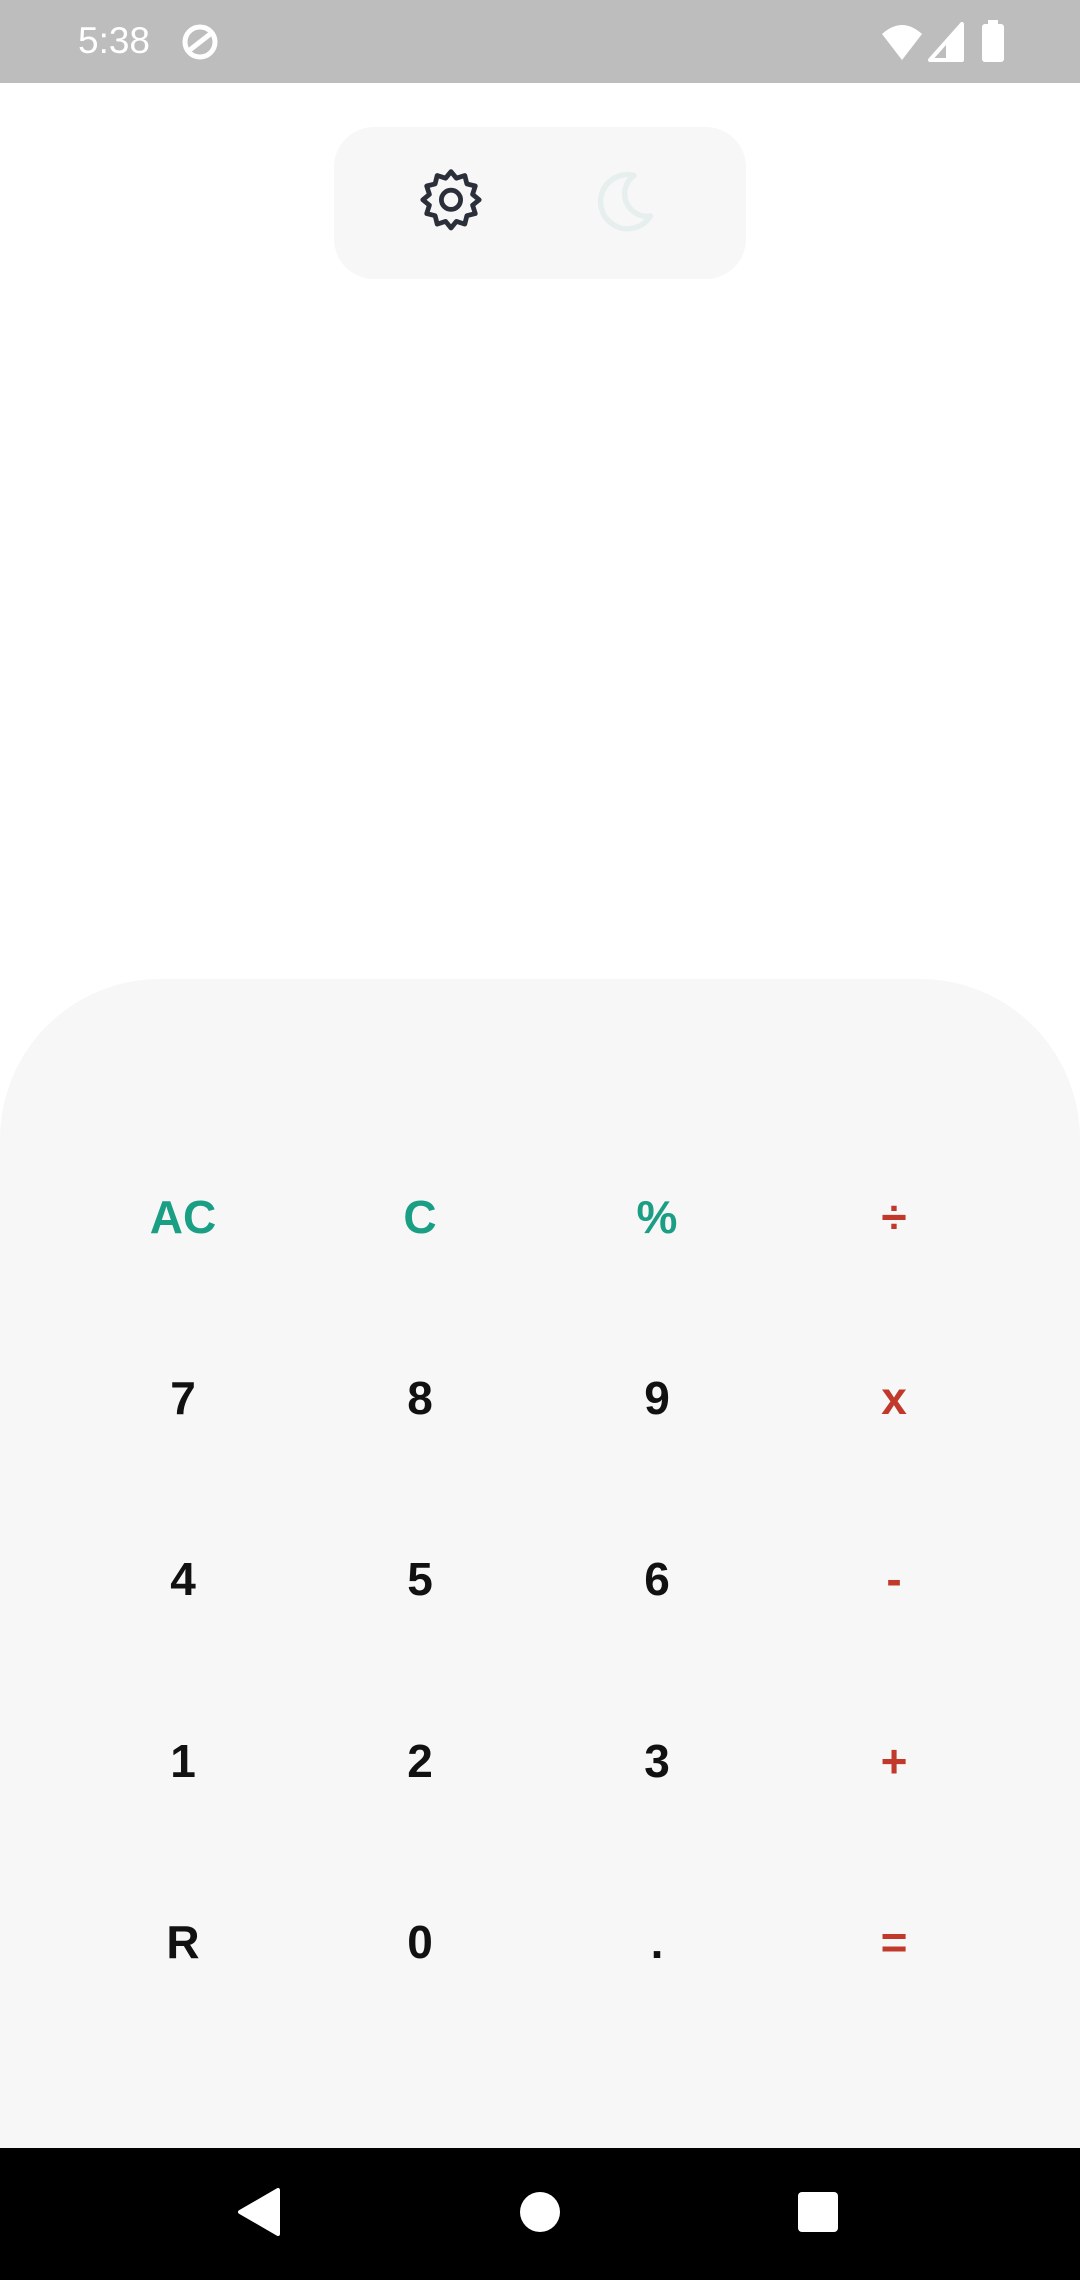 Image resolution: width=1080 pixels, height=2280 pixels. I want to click on wifi-icon, so click(902, 44).